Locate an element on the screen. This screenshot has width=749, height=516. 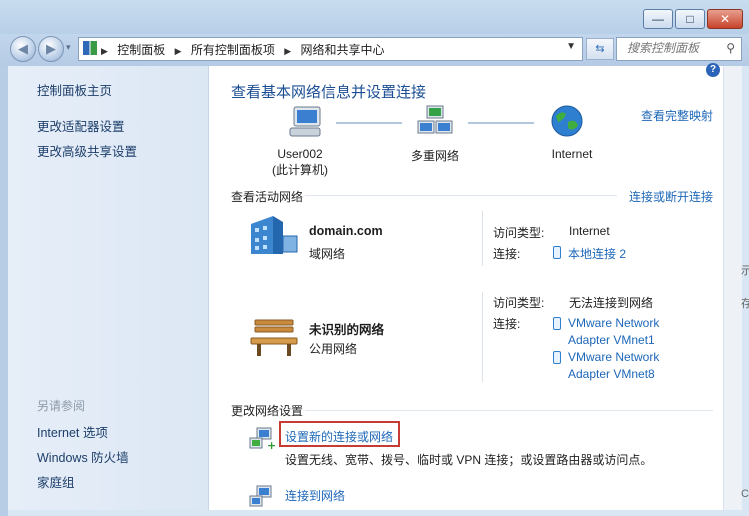
search-icon: ⚲ is located at coordinates (730, 48).